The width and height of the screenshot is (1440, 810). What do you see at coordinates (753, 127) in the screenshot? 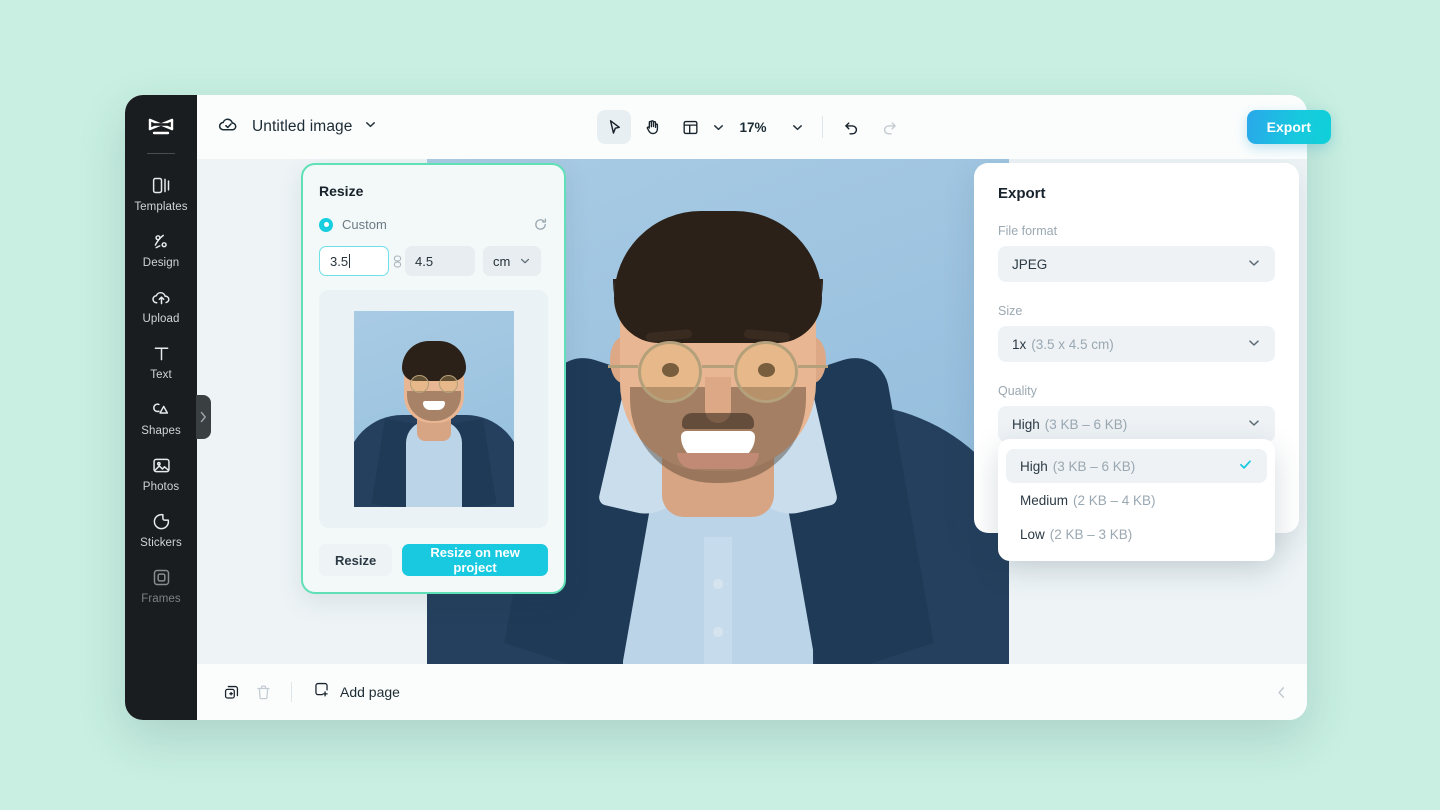
I see `zoom-level-value: 17%` at bounding box center [753, 127].